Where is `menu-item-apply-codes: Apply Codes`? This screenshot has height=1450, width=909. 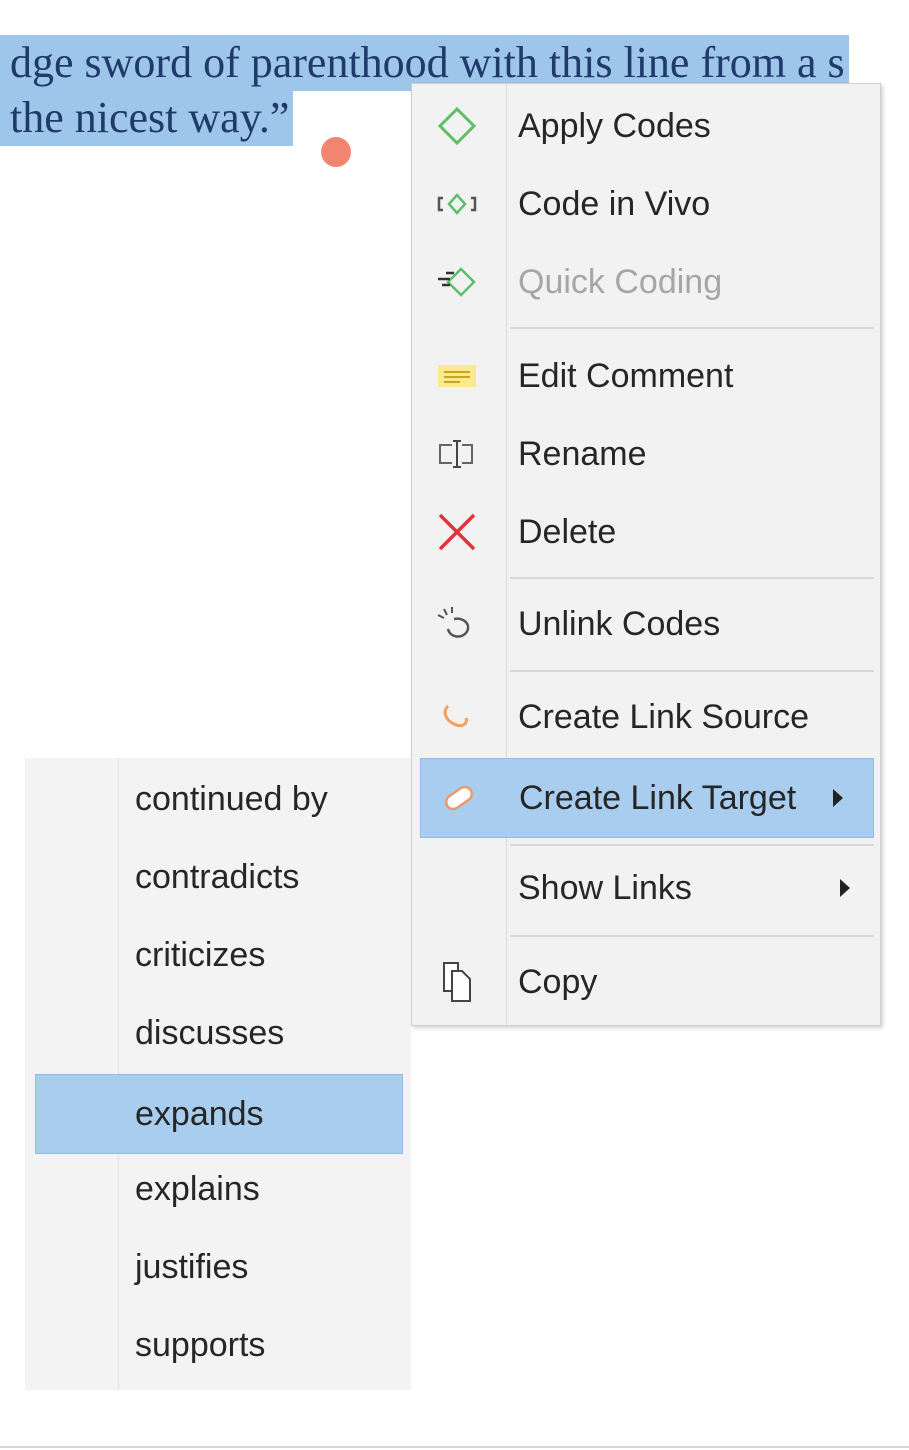 menu-item-apply-codes: Apply Codes is located at coordinates (646, 126).